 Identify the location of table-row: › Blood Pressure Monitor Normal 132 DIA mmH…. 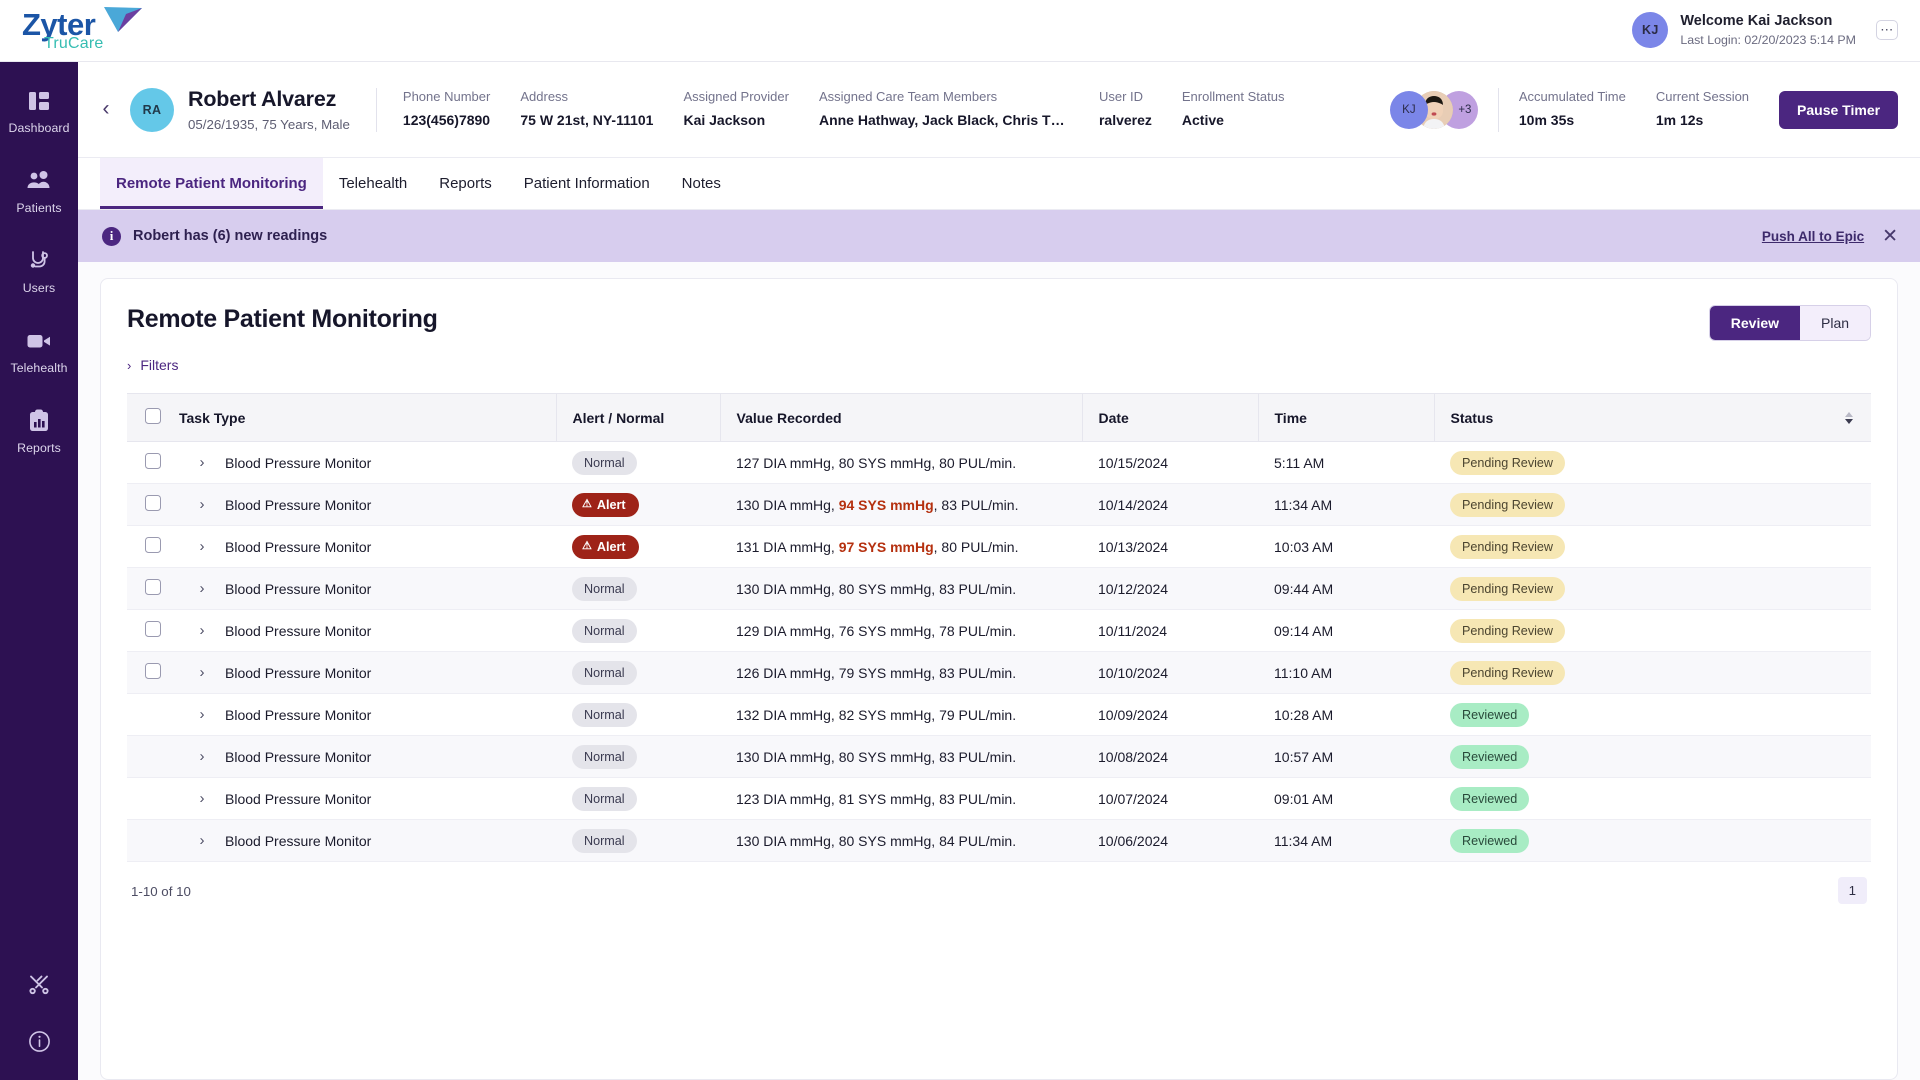
(999, 715).